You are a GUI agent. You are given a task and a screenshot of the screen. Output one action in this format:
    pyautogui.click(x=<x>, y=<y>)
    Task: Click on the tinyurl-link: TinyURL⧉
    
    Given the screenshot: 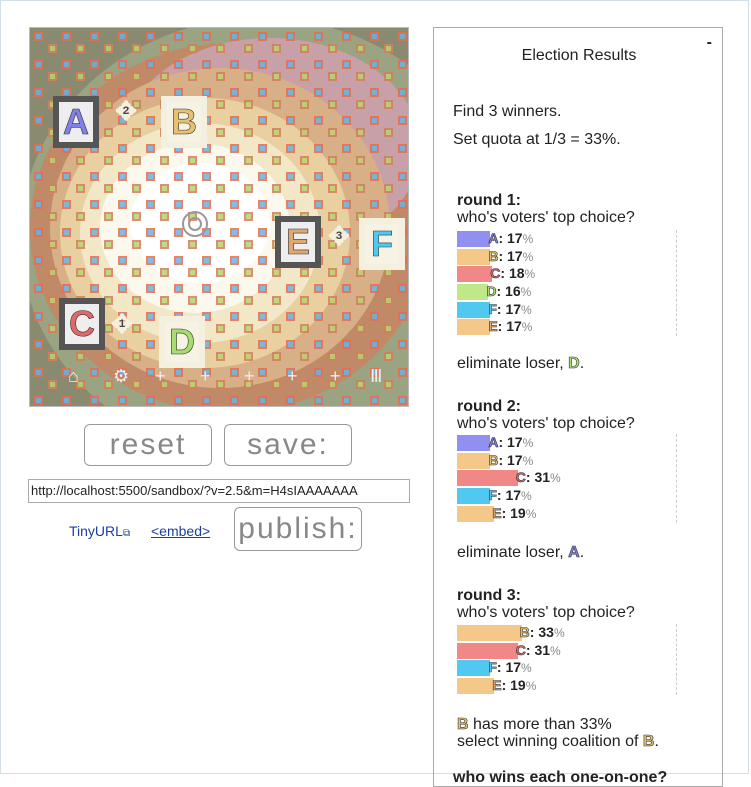 What is the action you would take?
    pyautogui.click(x=99, y=531)
    